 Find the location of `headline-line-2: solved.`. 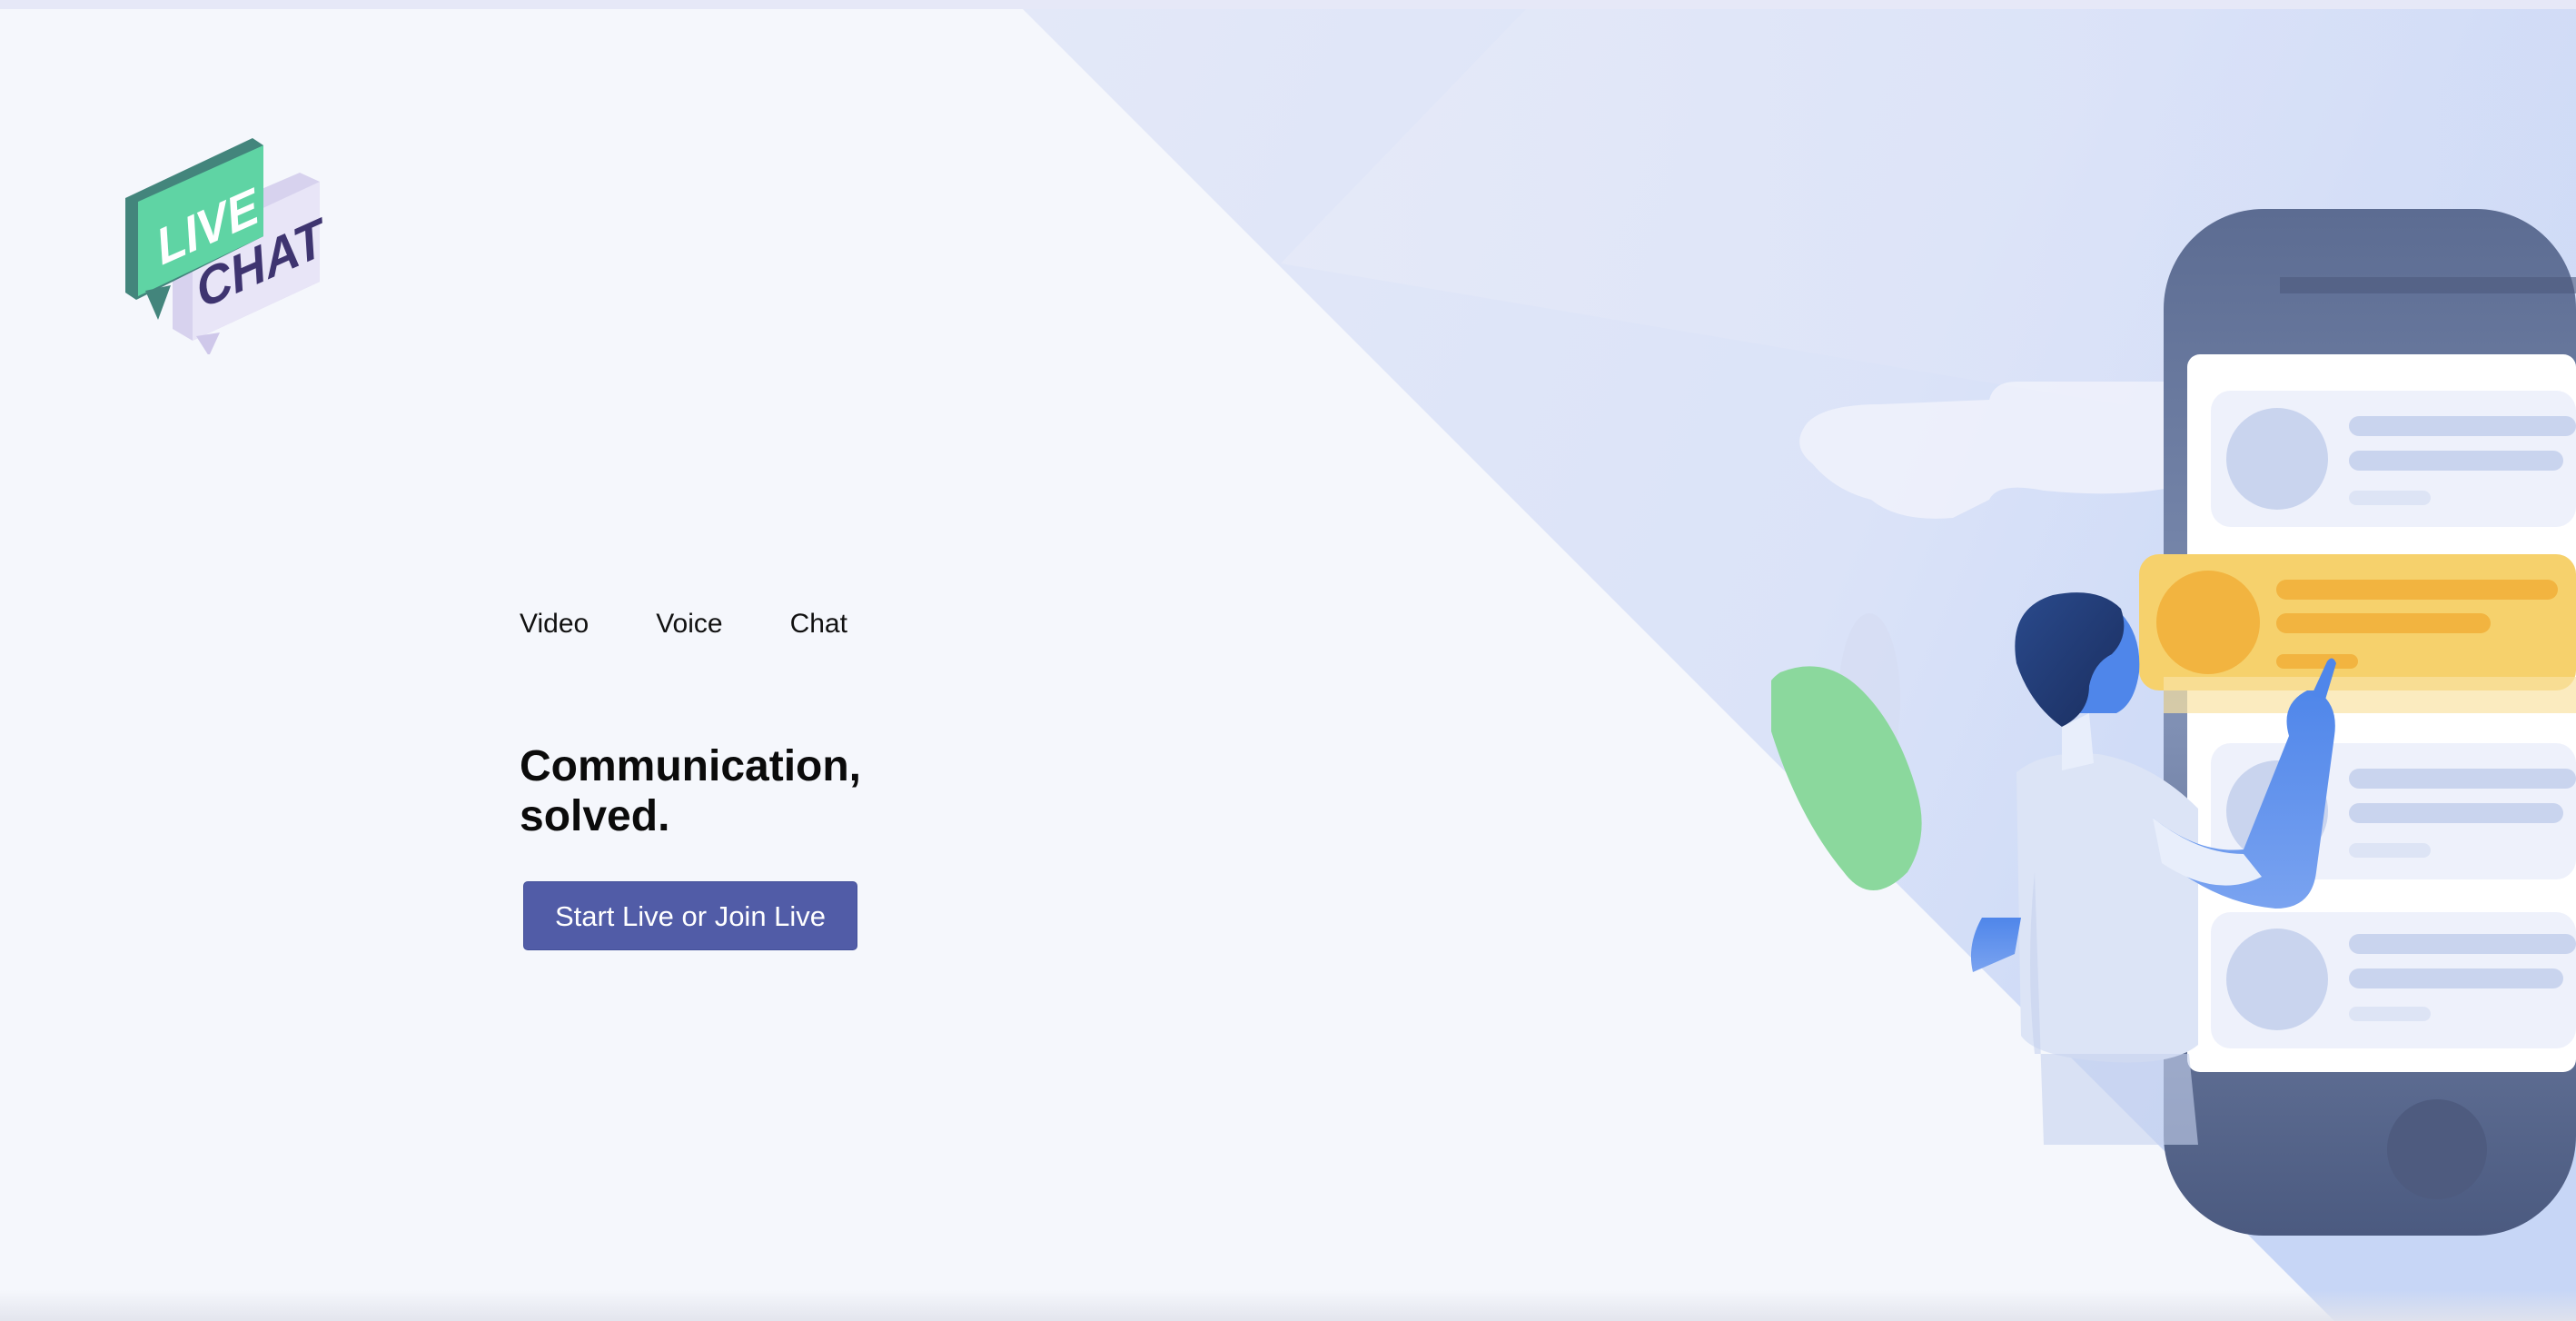

headline-line-2: solved. is located at coordinates (595, 816).